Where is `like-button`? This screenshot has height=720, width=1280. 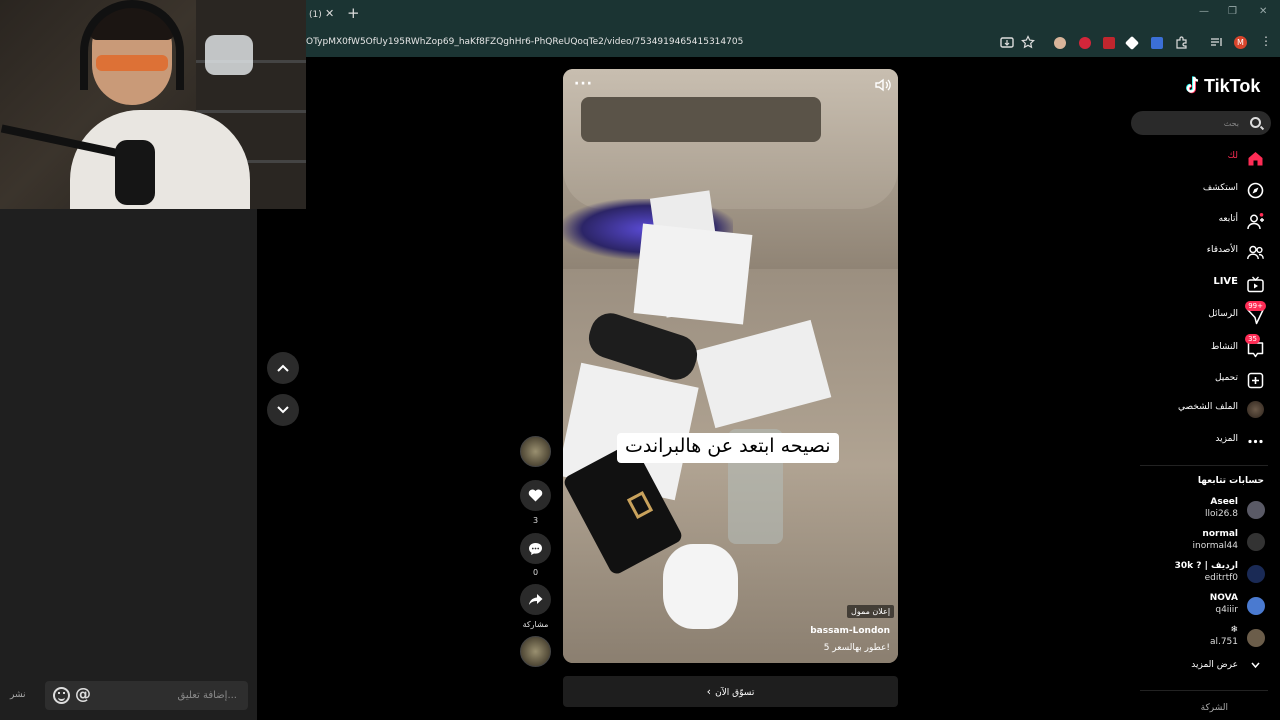
like-button is located at coordinates (535, 495).